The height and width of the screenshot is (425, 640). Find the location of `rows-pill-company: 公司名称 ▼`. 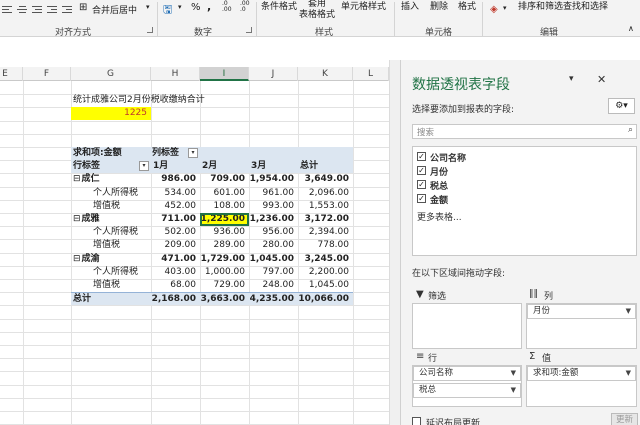

rows-pill-company: 公司名称 ▼ is located at coordinates (467, 373).